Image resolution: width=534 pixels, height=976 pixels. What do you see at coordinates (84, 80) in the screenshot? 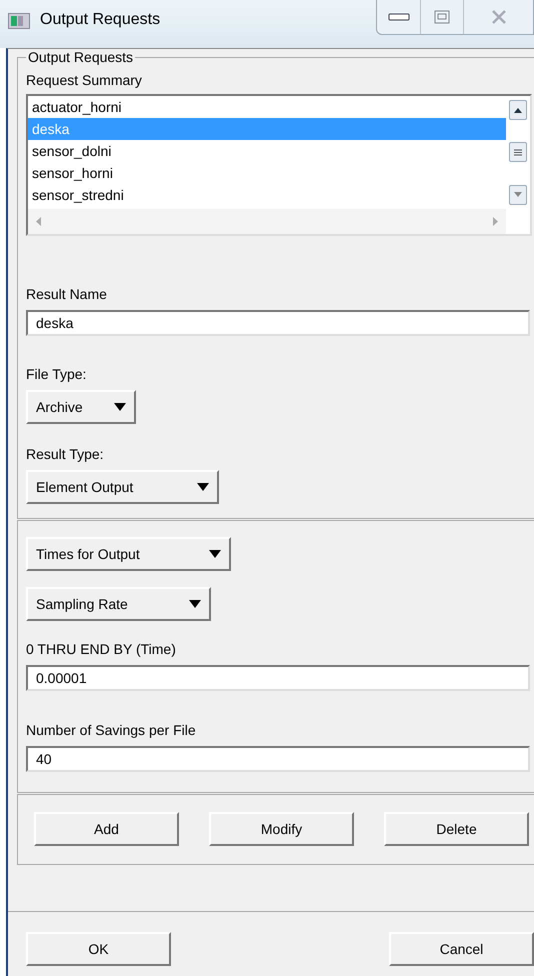
I see `list-label: Request Summary` at bounding box center [84, 80].